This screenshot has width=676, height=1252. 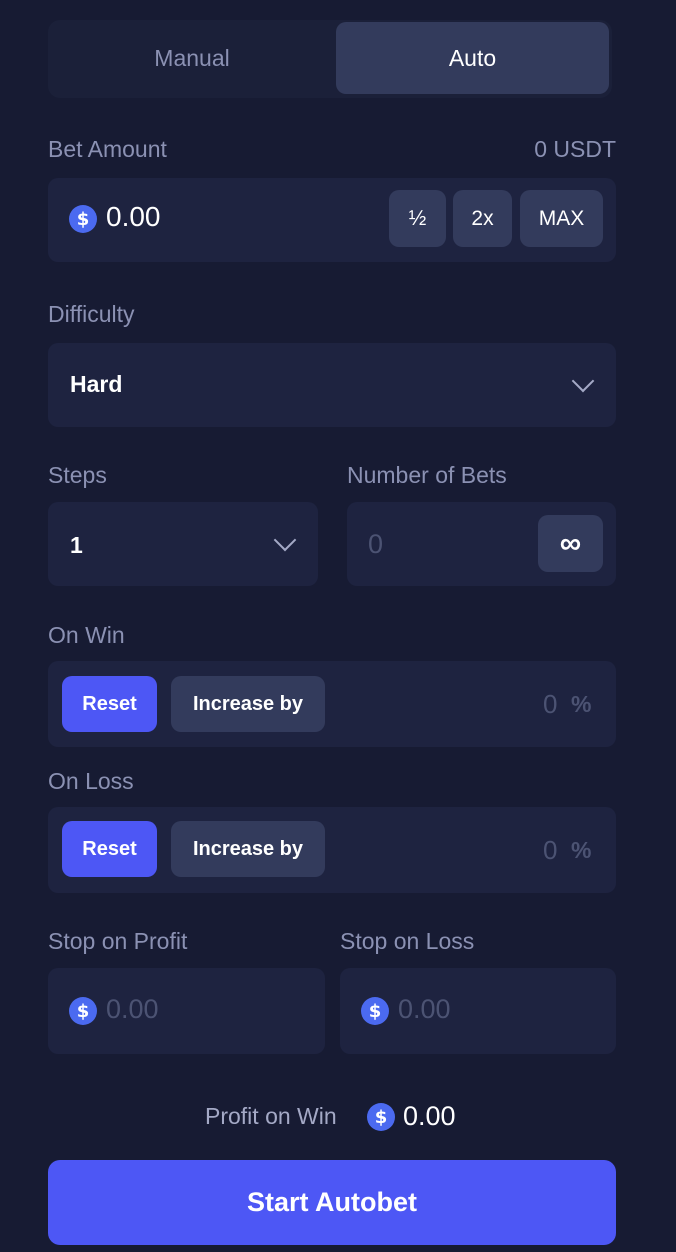 What do you see at coordinates (132, 1009) in the screenshot?
I see `stop-on-profit-input: 0.00` at bounding box center [132, 1009].